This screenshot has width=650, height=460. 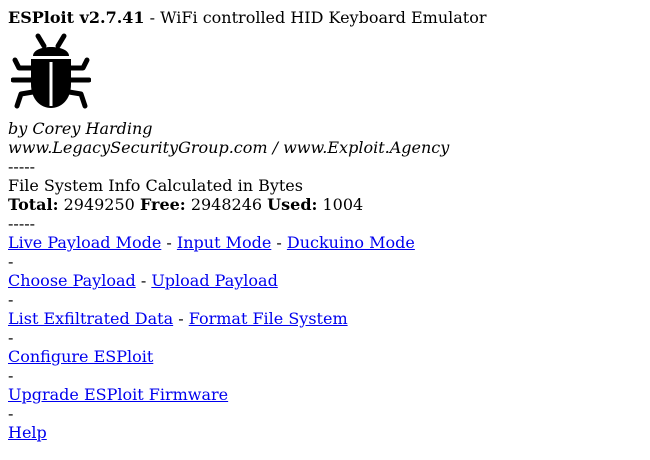 What do you see at coordinates (226, 204) in the screenshot?
I see `free-value: 2948246` at bounding box center [226, 204].